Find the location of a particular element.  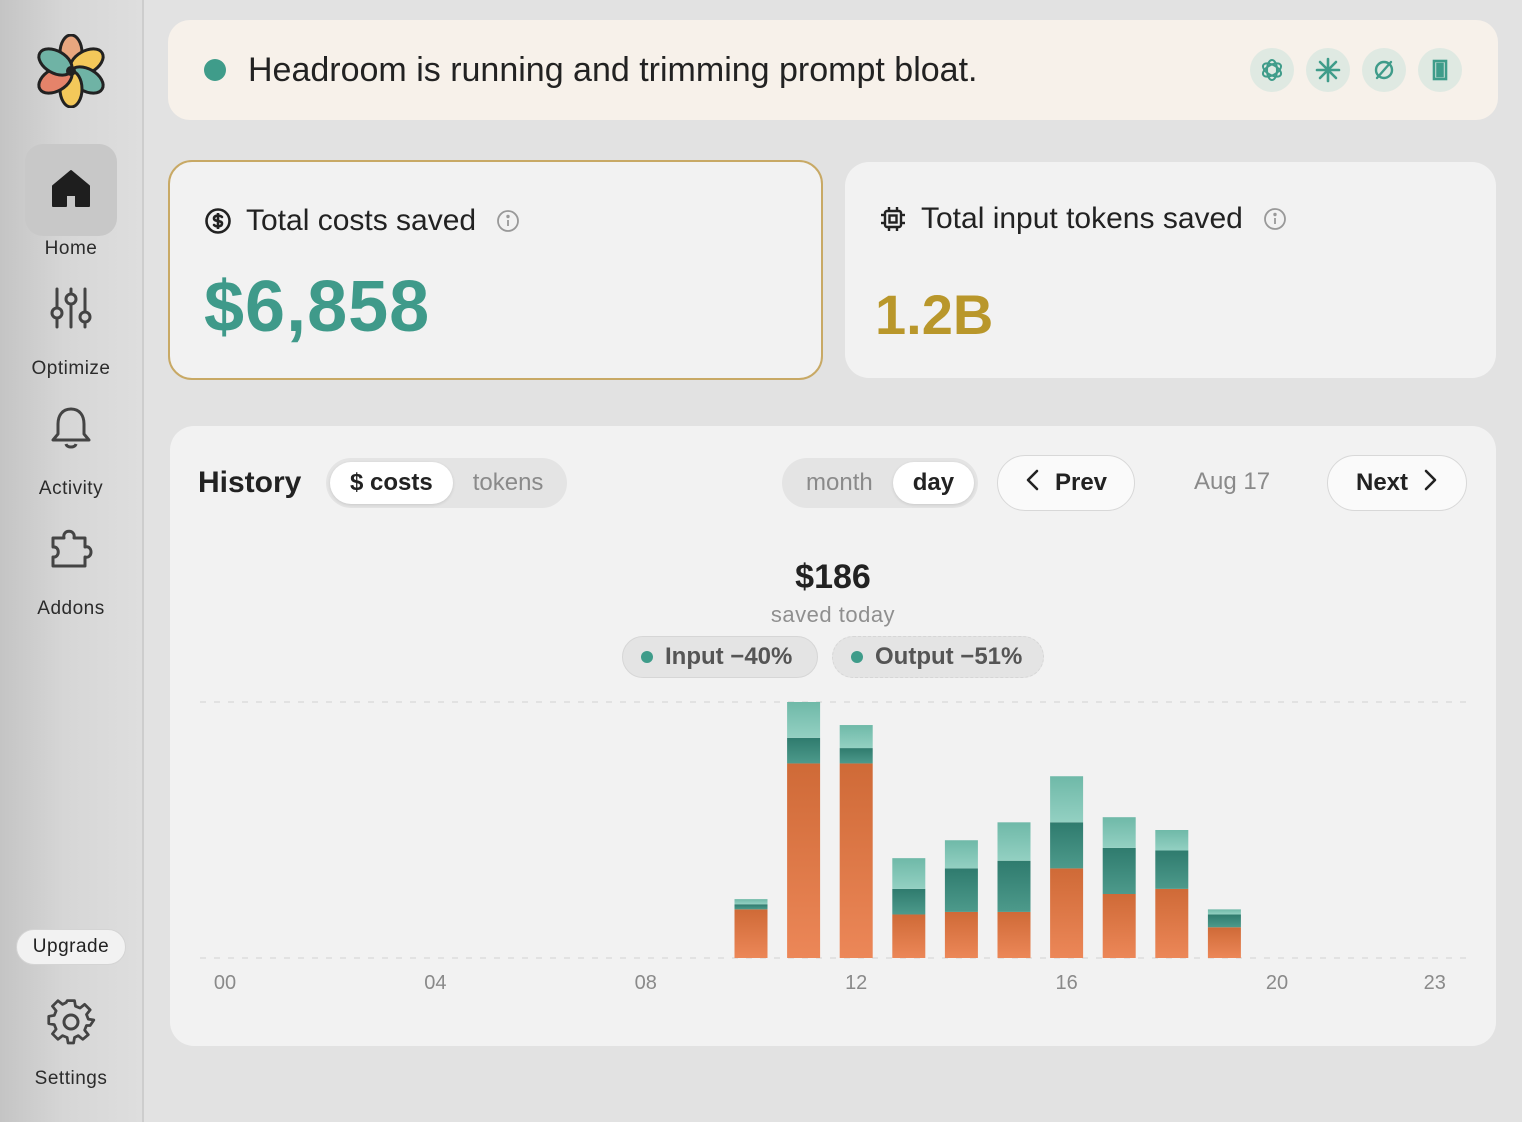

x-tick-label: 04 is located at coordinates (435, 983).